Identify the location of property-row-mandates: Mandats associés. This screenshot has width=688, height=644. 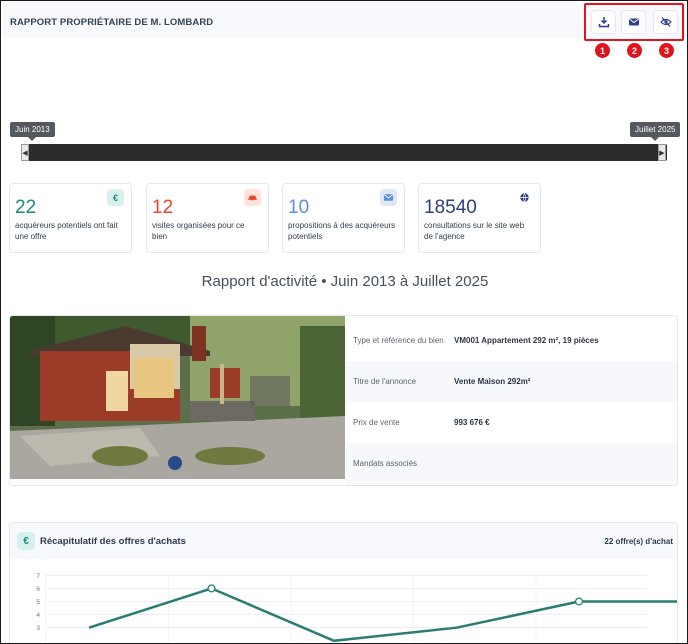
(511, 463).